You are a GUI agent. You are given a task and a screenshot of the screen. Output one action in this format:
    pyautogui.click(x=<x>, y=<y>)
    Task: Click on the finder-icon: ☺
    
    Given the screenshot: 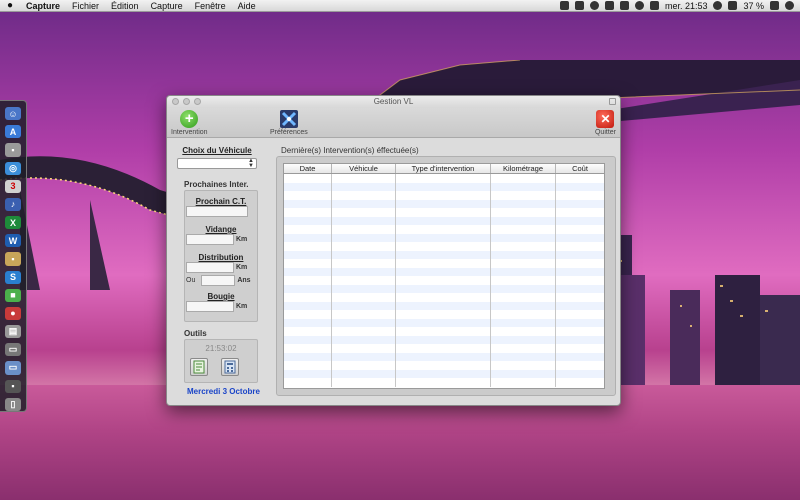 What is the action you would take?
    pyautogui.click(x=13, y=114)
    